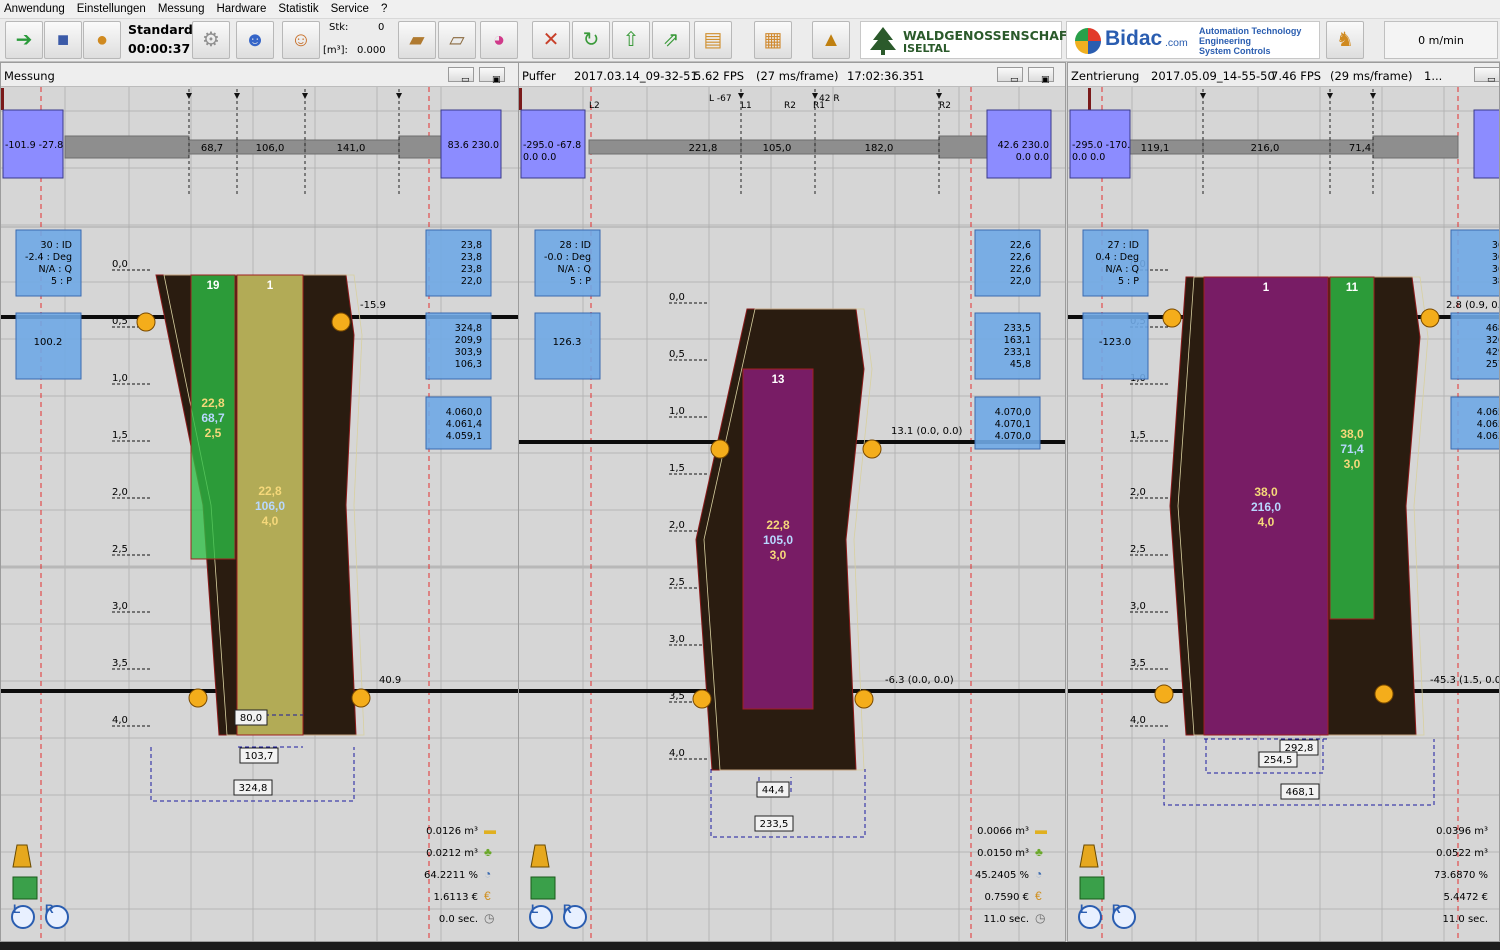  What do you see at coordinates (879, 148) in the screenshot?
I see `shaft-label: 182,0` at bounding box center [879, 148].